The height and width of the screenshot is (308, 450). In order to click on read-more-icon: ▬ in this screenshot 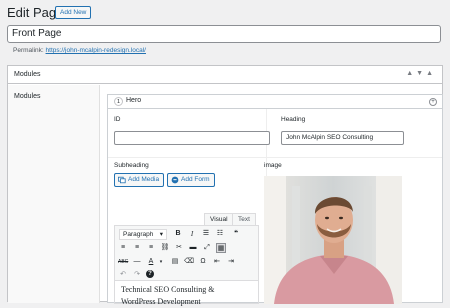, I will do `click(193, 248)`.